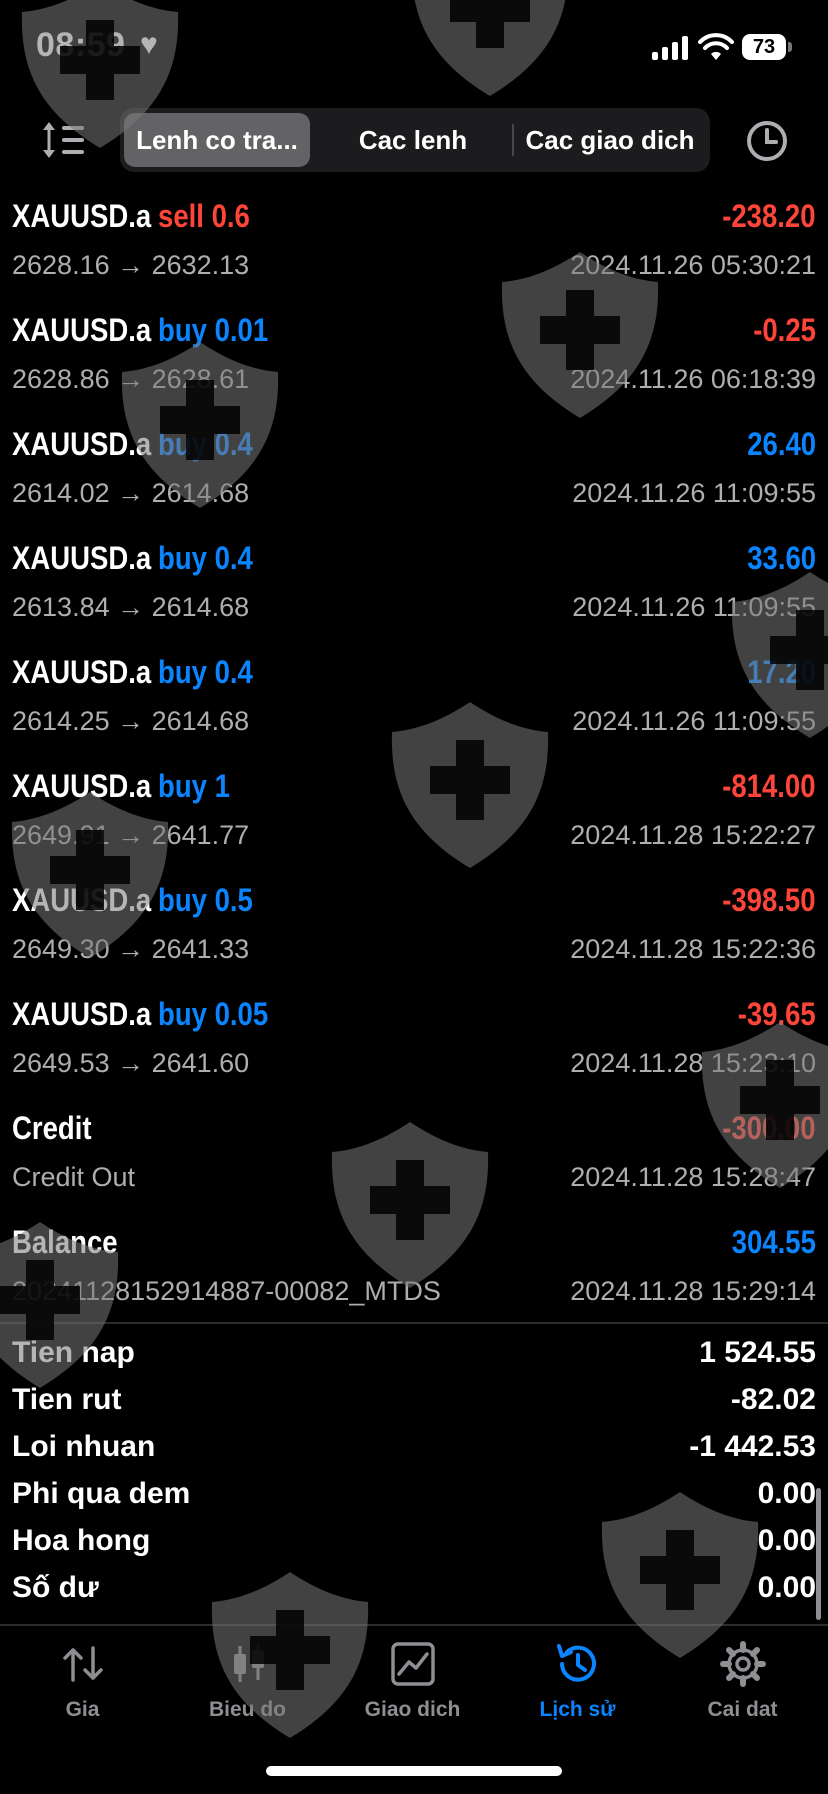 The width and height of the screenshot is (828, 1794). What do you see at coordinates (414, 1323) in the screenshot?
I see `summary-divider` at bounding box center [414, 1323].